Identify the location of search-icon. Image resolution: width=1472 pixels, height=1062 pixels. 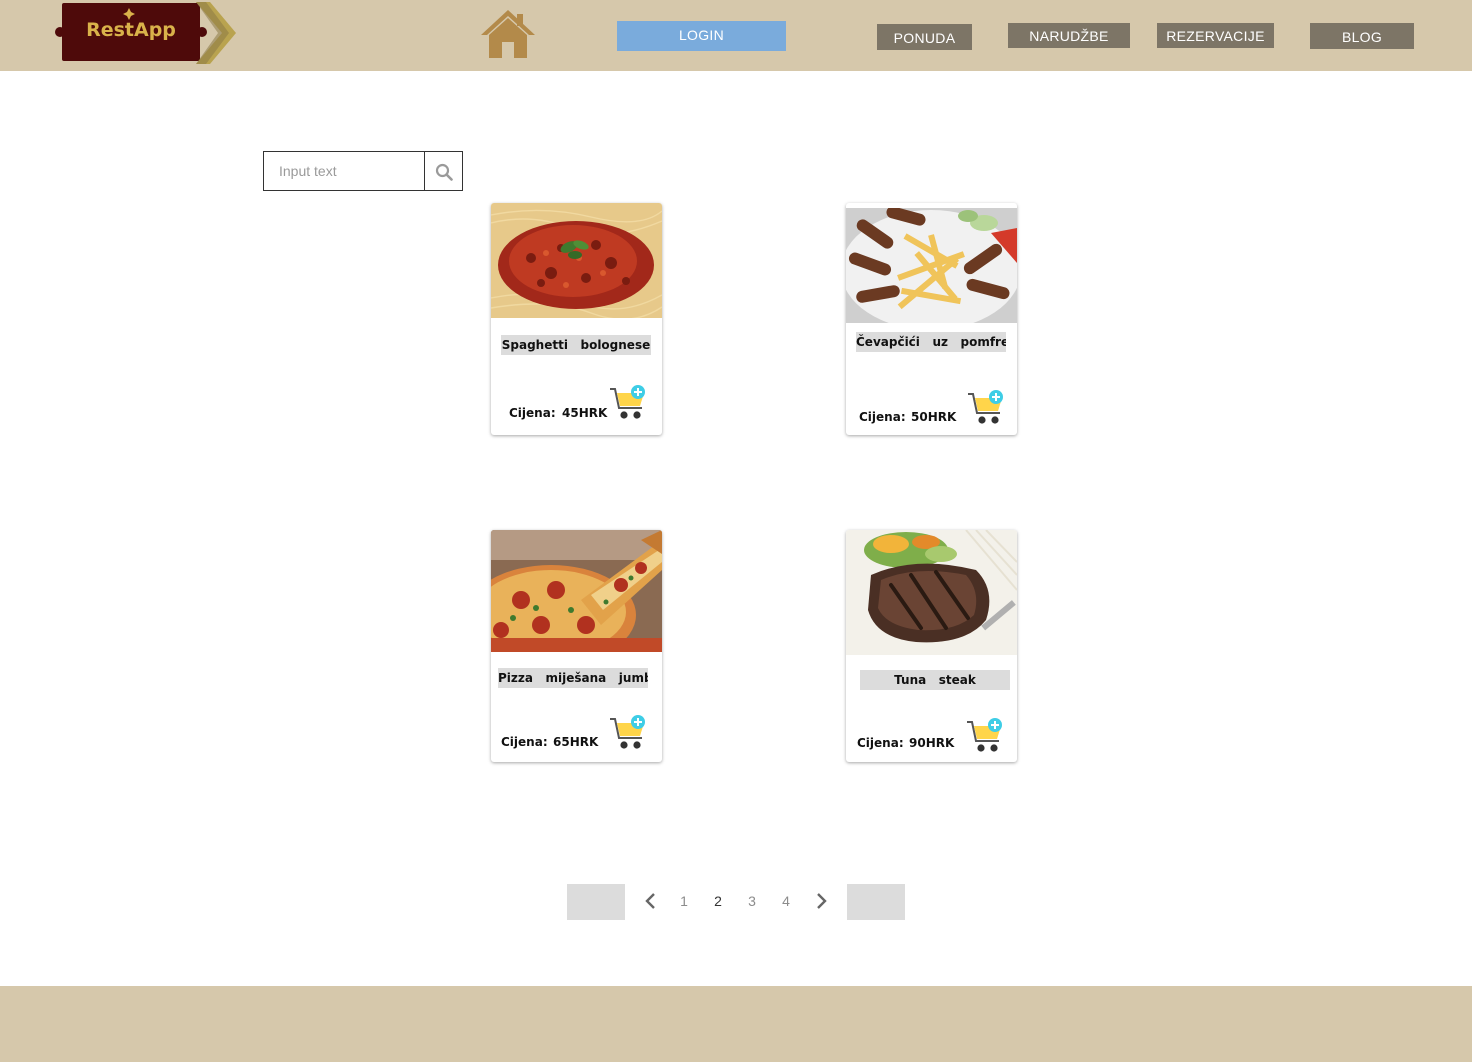
(444, 172).